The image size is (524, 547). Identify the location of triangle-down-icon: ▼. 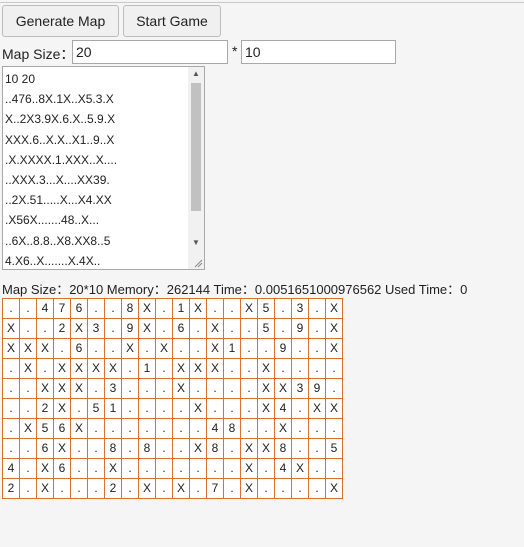
(196, 243).